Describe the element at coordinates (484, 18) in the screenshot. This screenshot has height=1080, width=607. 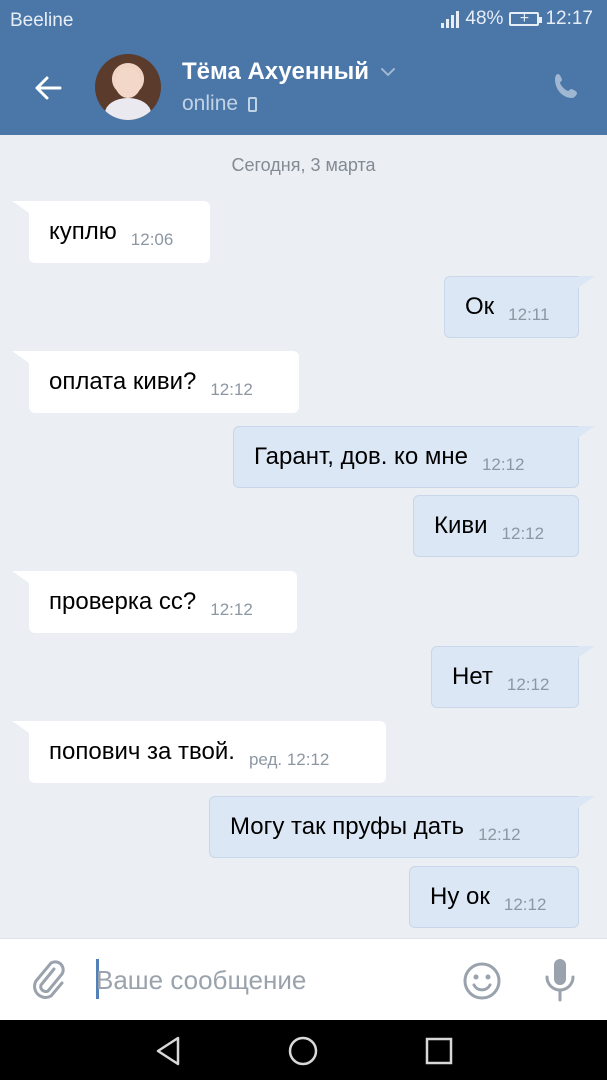
I see `battery-percent: 48%` at that location.